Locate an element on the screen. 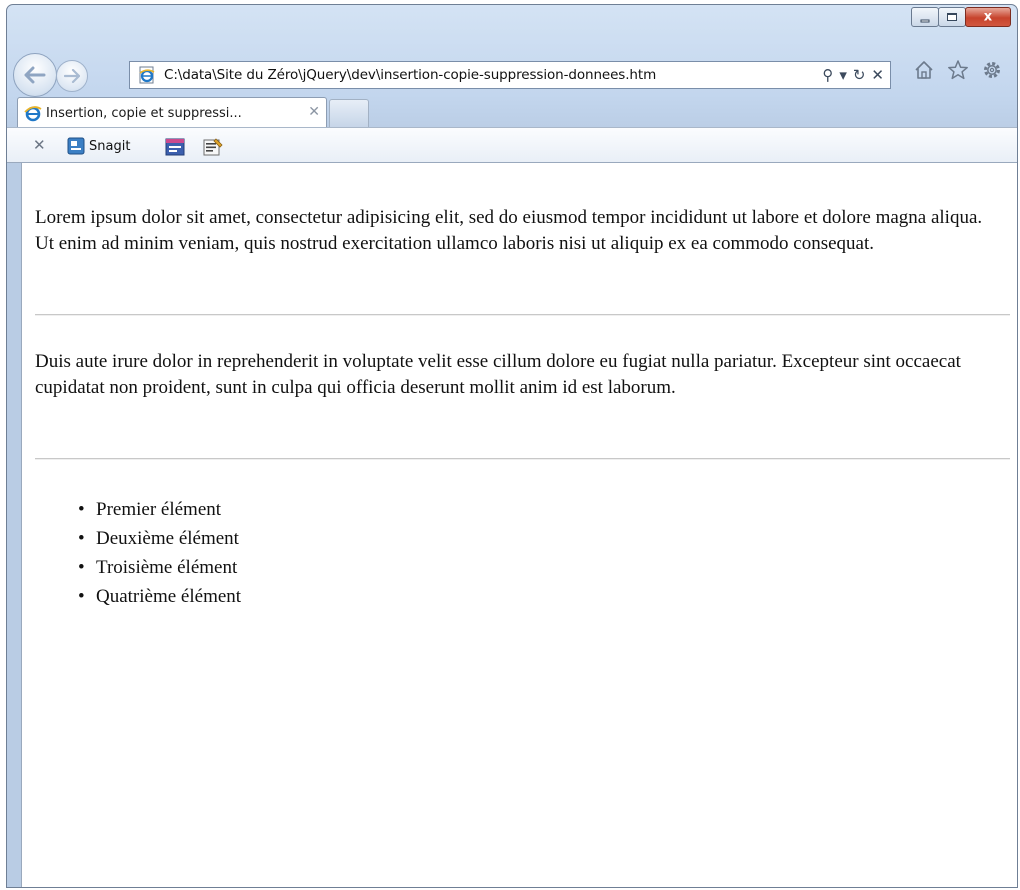  toolbar-close-icon: ✕ is located at coordinates (39, 145).